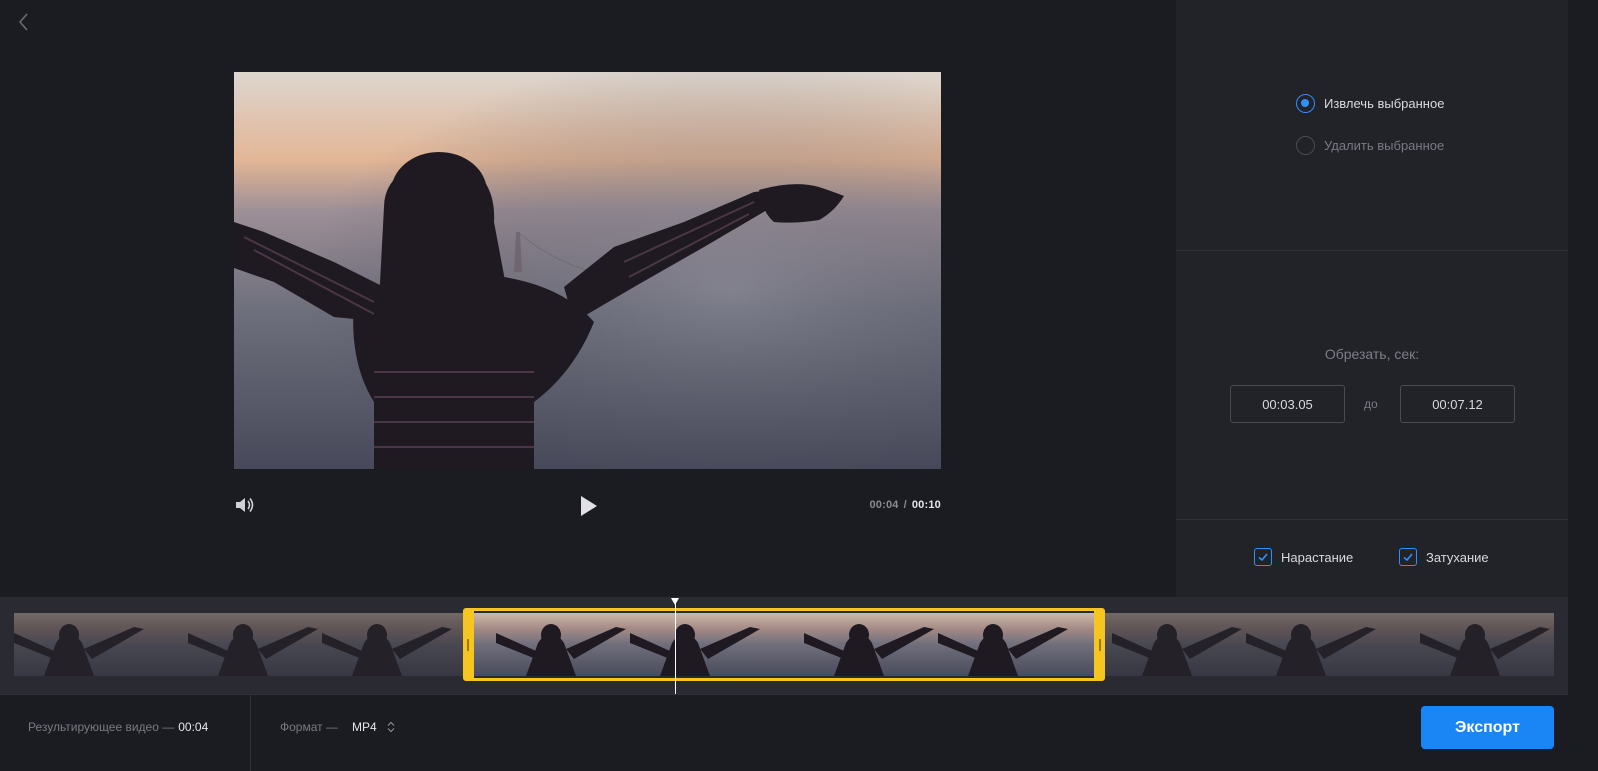 The height and width of the screenshot is (771, 1598). I want to click on unselected-range-right, so click(1329, 644).